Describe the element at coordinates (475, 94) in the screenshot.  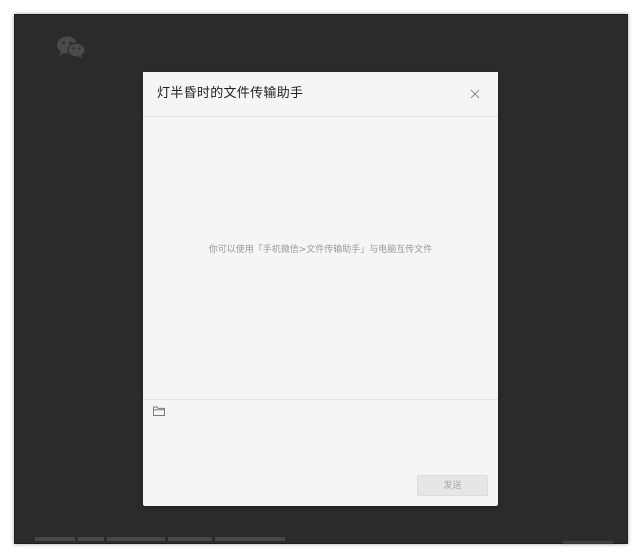
I see `close-icon` at that location.